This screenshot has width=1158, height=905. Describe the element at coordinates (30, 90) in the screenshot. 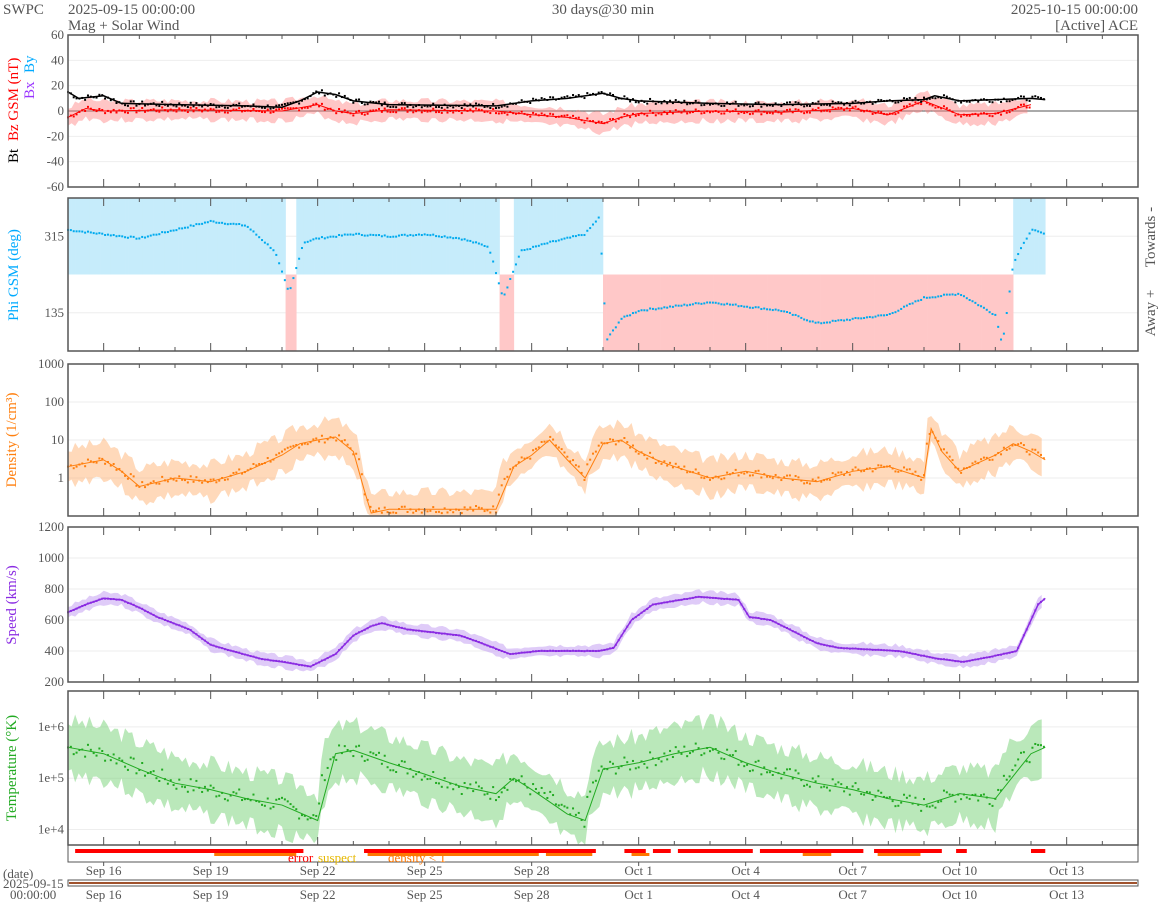

I see `bx-label: Bx` at that location.